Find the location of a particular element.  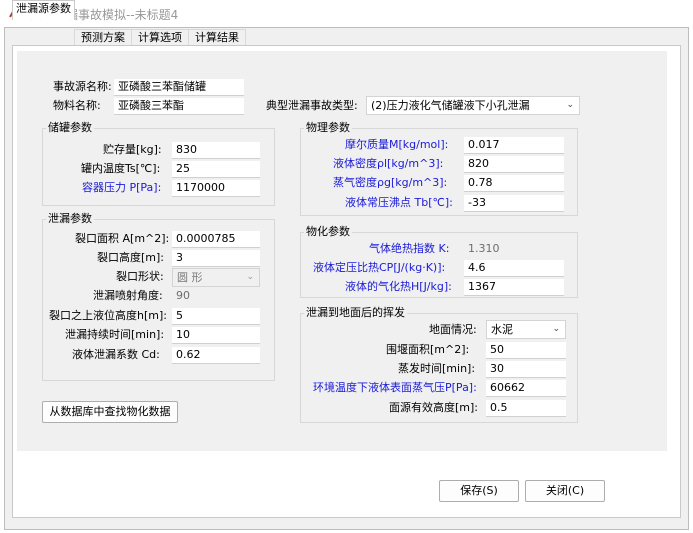

pressure-input: 1170000 is located at coordinates (216, 188).